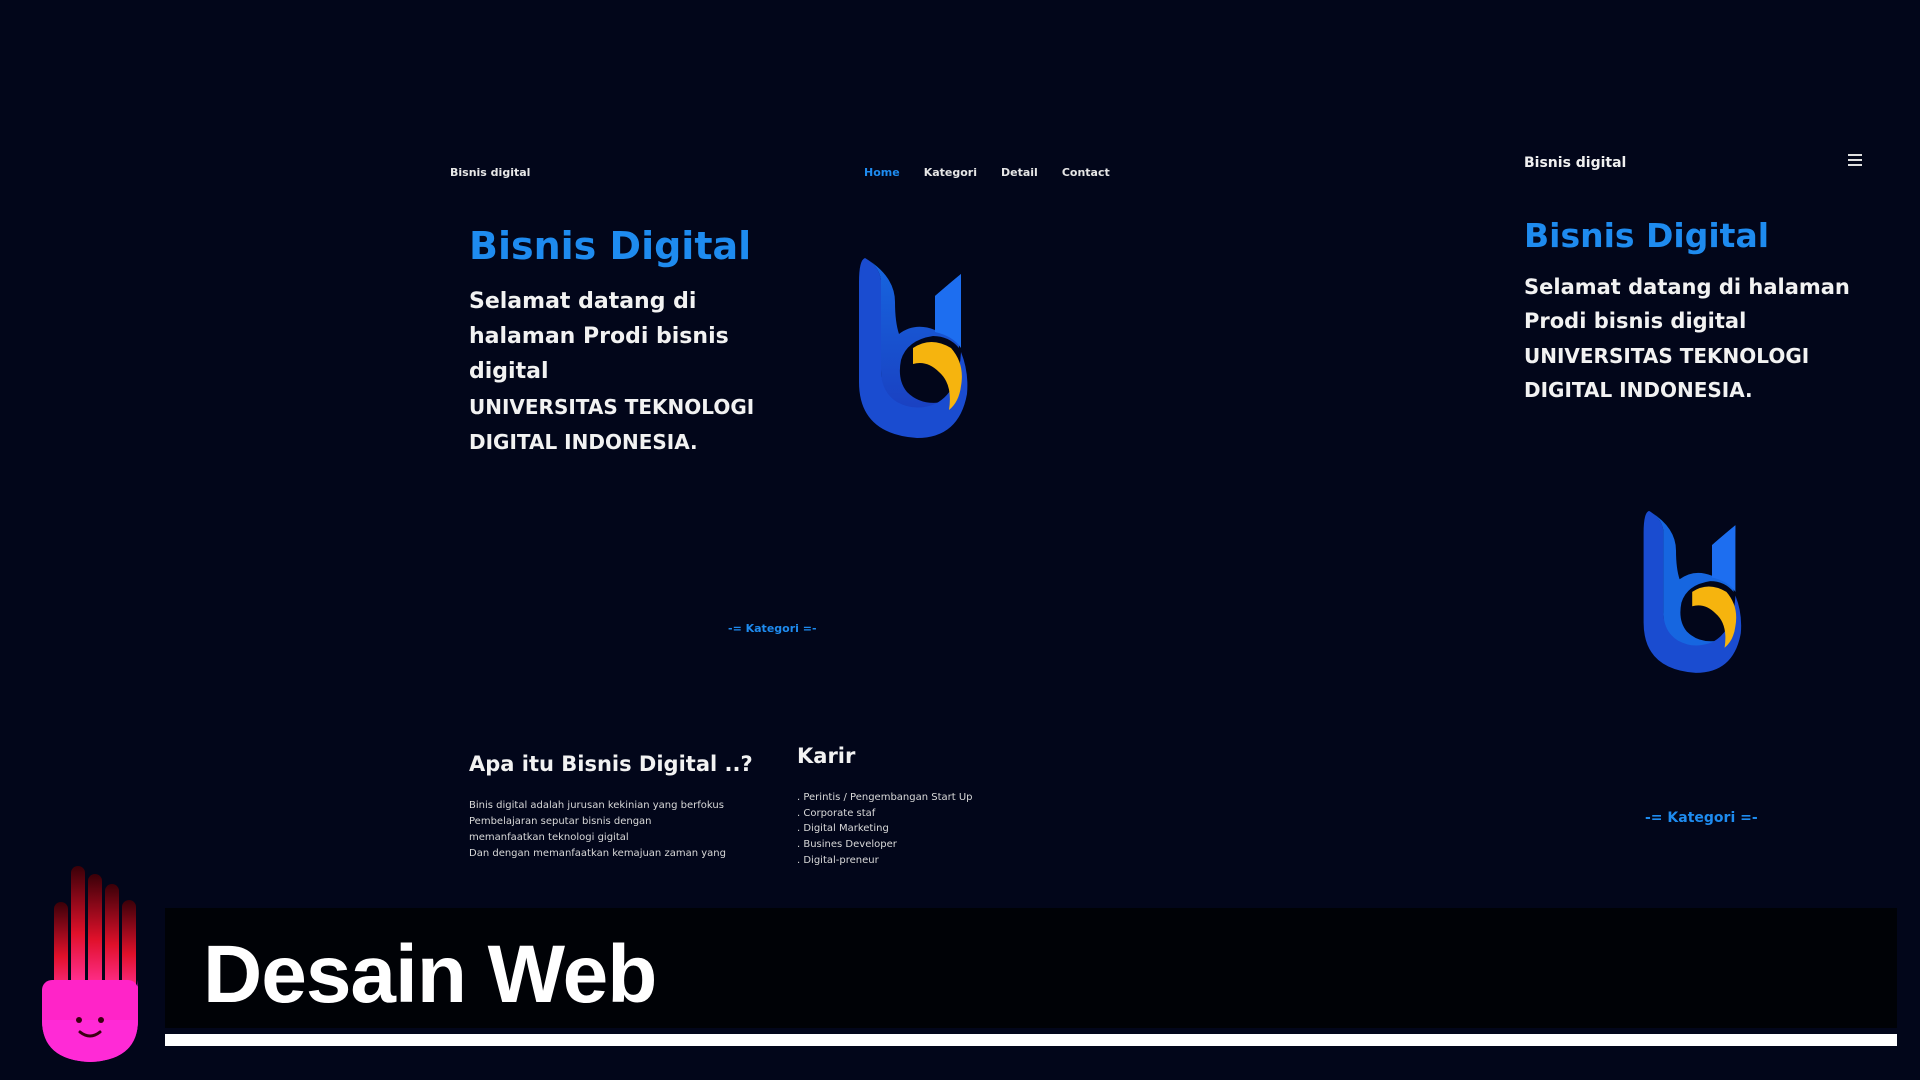  Describe the element at coordinates (1031, 1040) in the screenshot. I see `banner-underline` at that location.